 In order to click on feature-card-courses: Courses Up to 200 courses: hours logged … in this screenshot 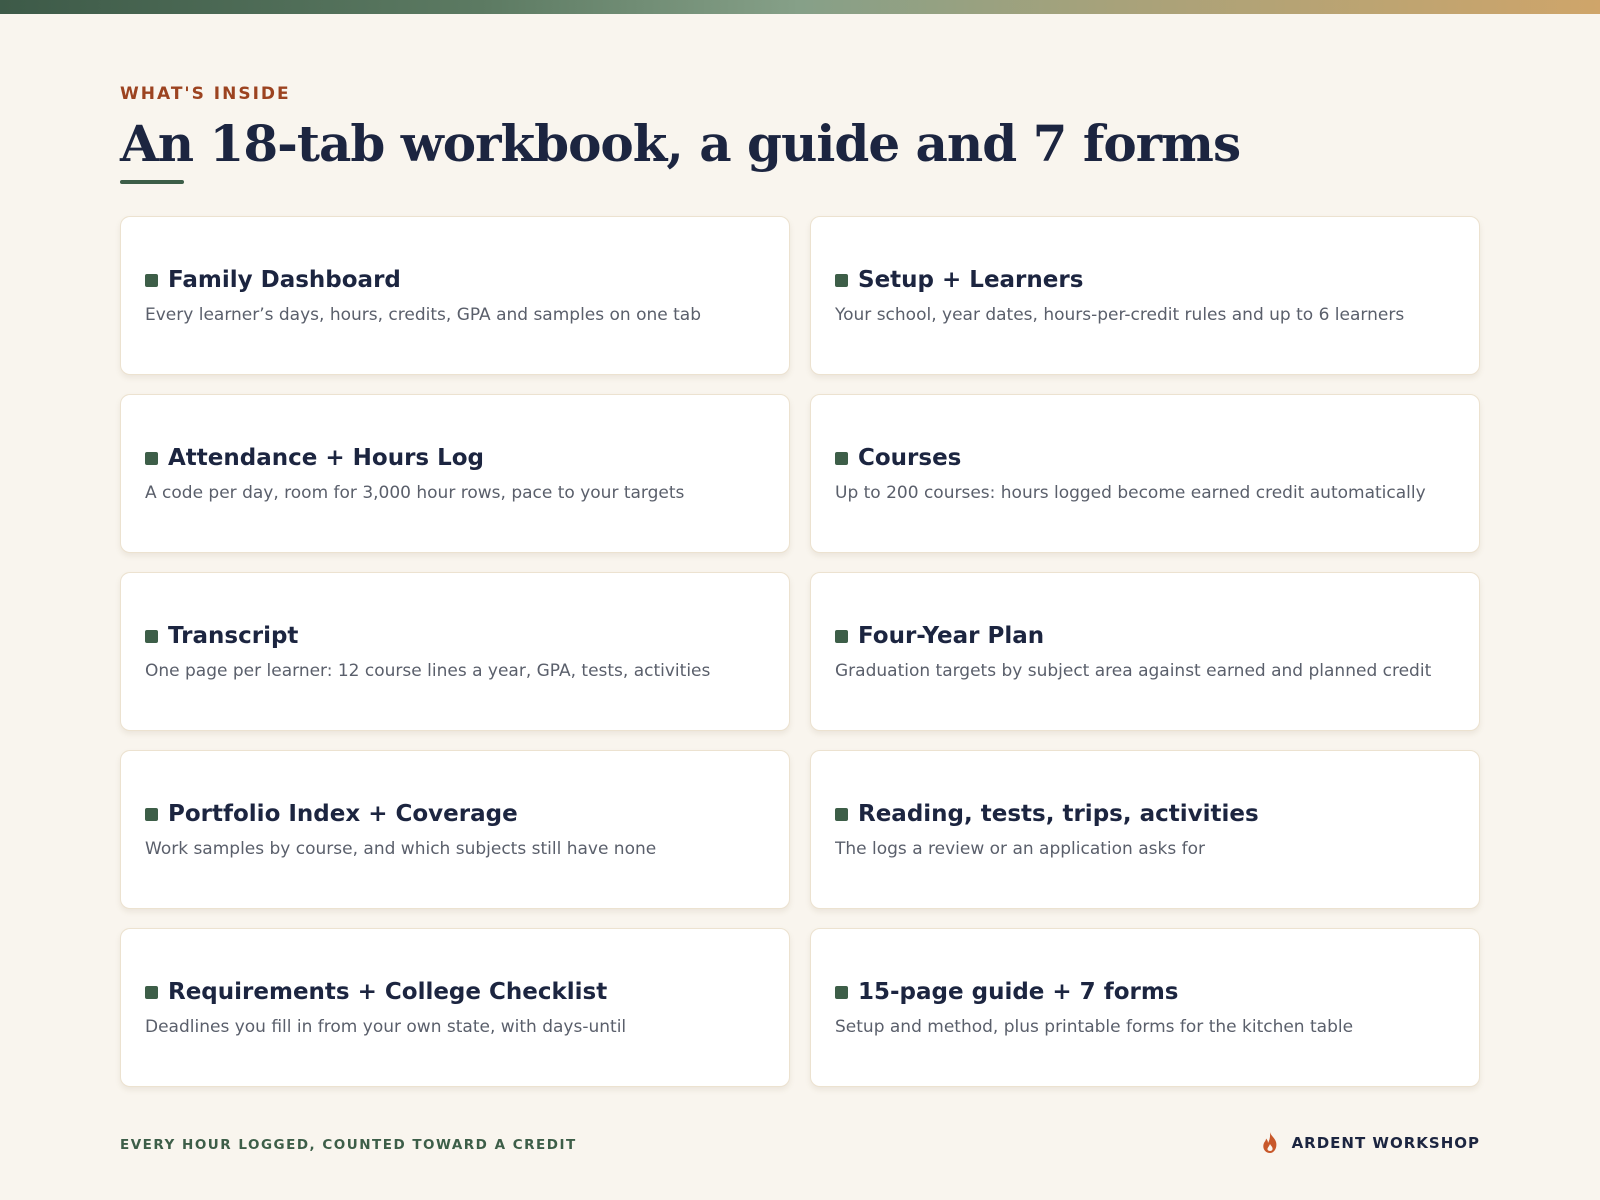, I will do `click(1145, 473)`.